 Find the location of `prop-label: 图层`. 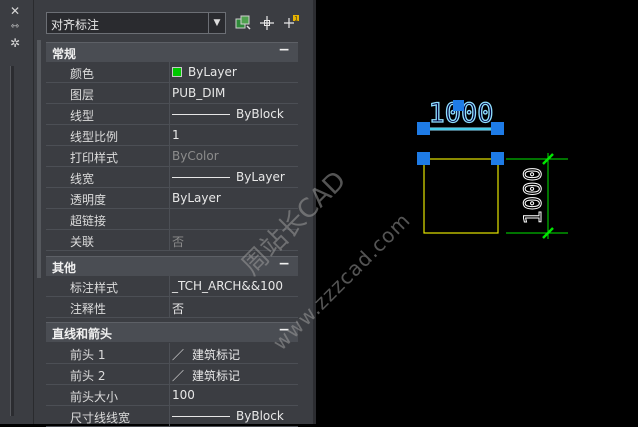

prop-label: 图层 is located at coordinates (82, 95).